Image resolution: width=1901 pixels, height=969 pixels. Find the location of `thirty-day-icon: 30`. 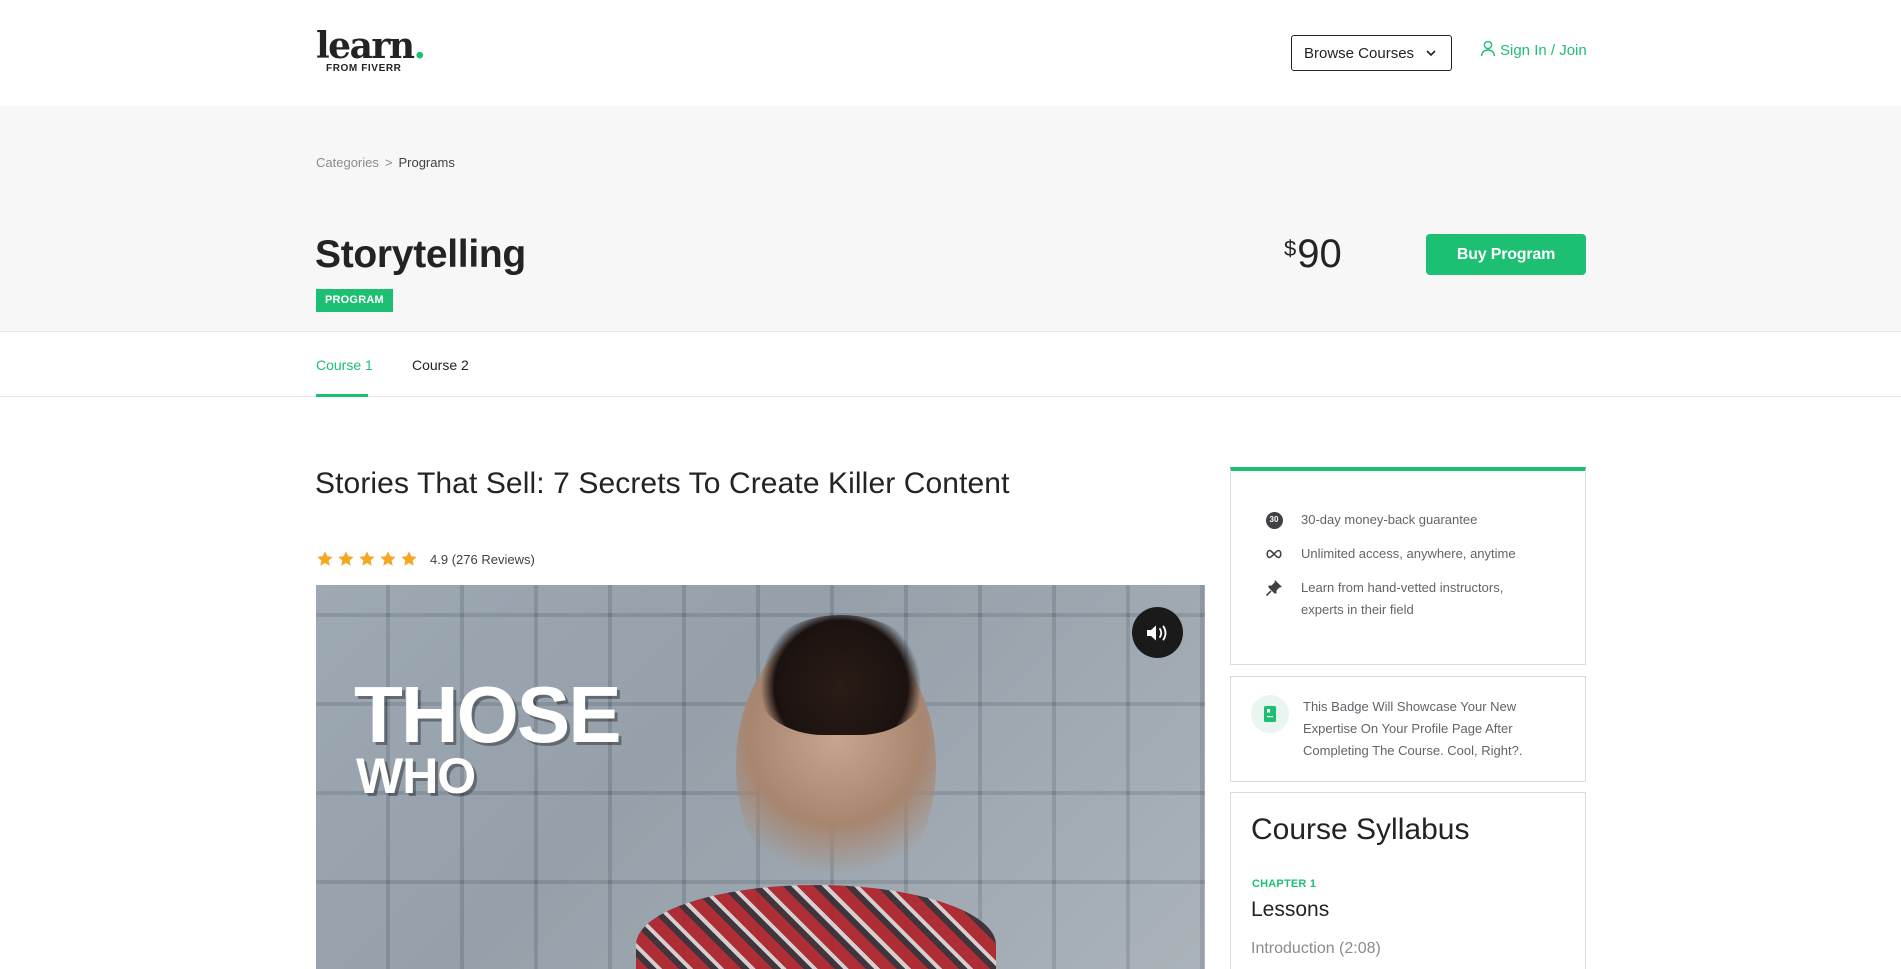

thirty-day-icon: 30 is located at coordinates (1274, 520).